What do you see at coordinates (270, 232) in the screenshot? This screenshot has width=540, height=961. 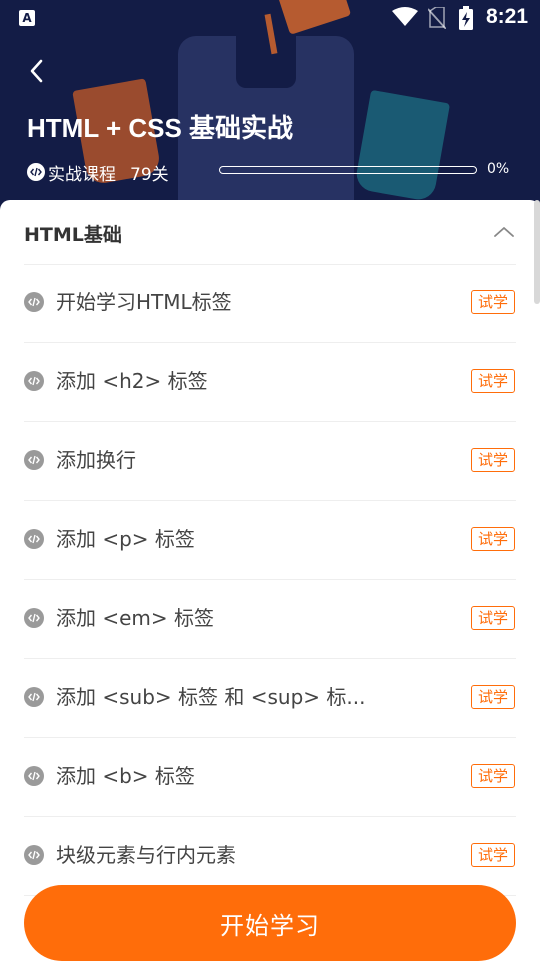 I see `section-header: HTML基础` at bounding box center [270, 232].